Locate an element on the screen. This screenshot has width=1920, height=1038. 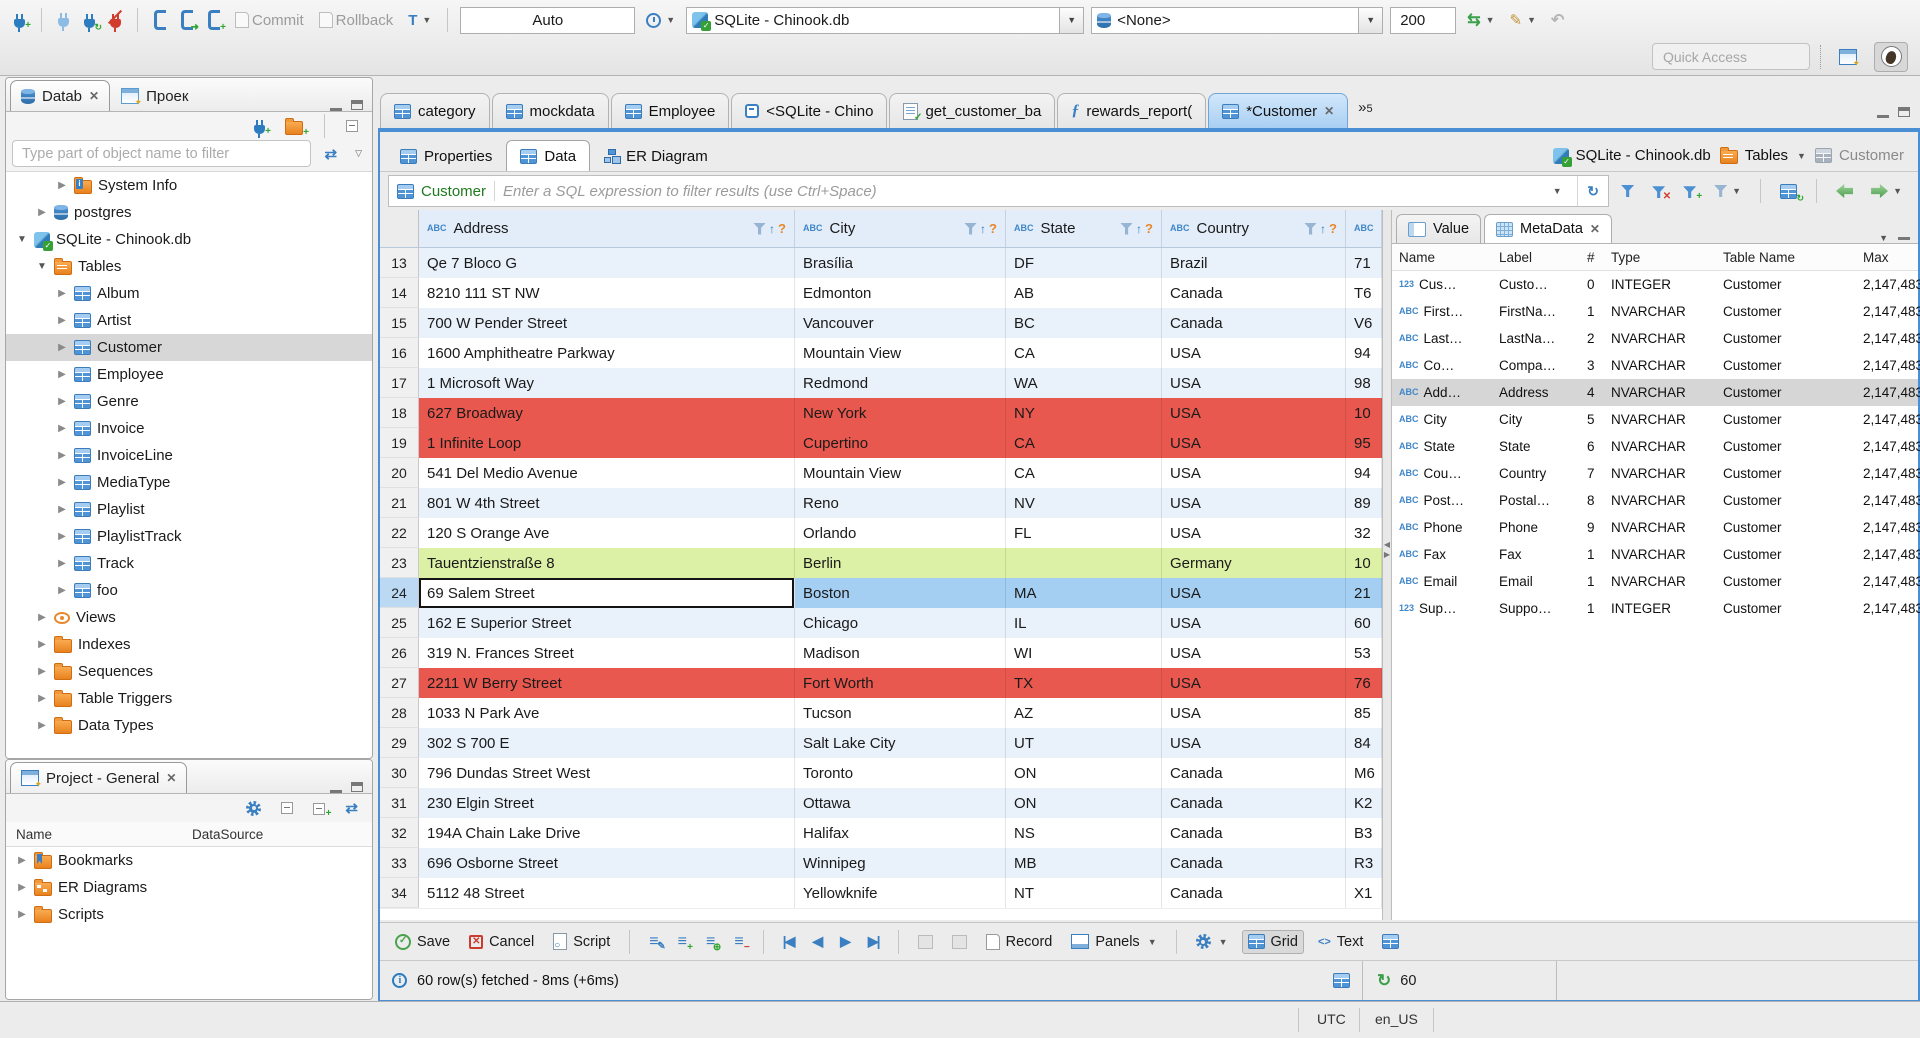
cell: Winnipeg is located at coordinates (900, 863).